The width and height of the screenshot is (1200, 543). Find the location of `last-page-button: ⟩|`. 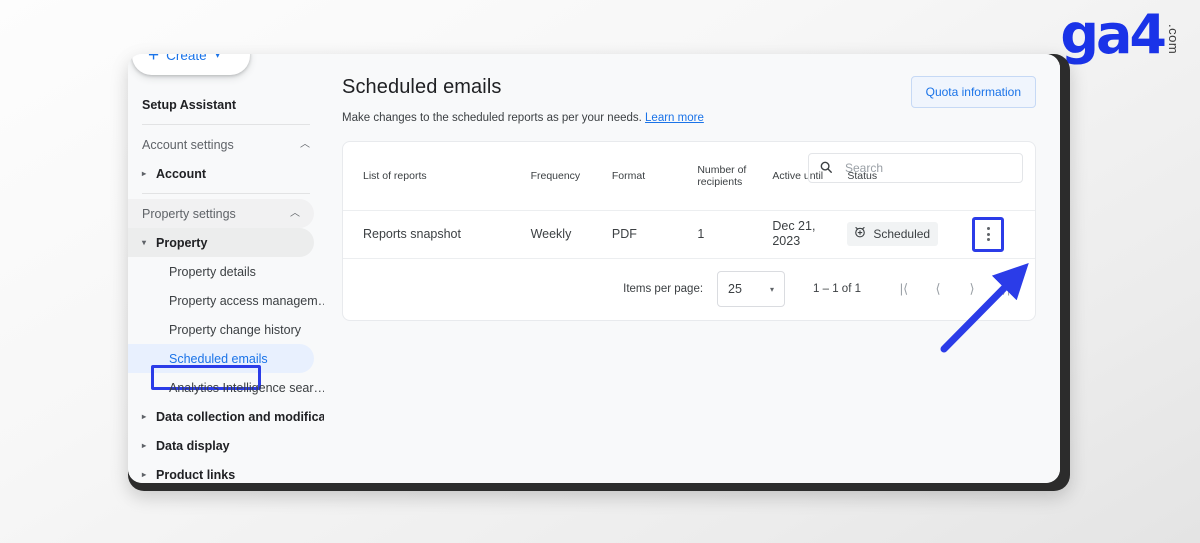

last-page-button: ⟩| is located at coordinates (1006, 289).